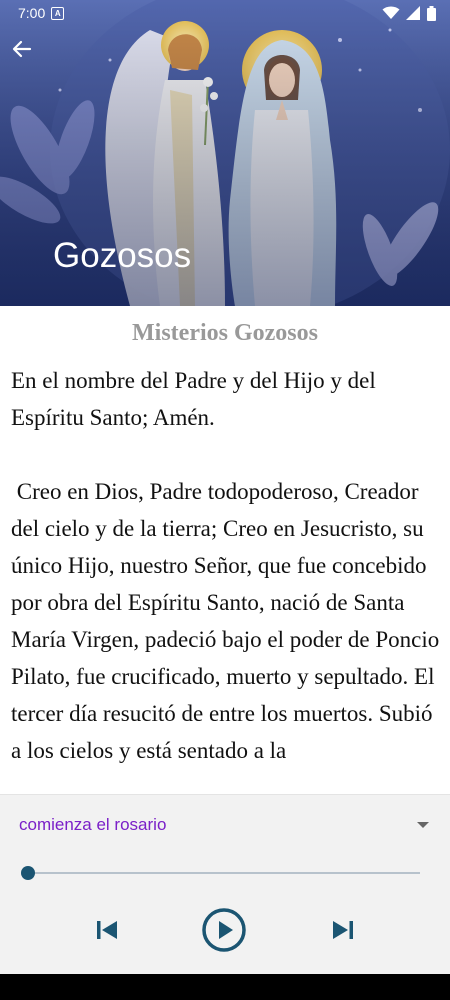  What do you see at coordinates (22, 49) in the screenshot?
I see `arrow-left-icon` at bounding box center [22, 49].